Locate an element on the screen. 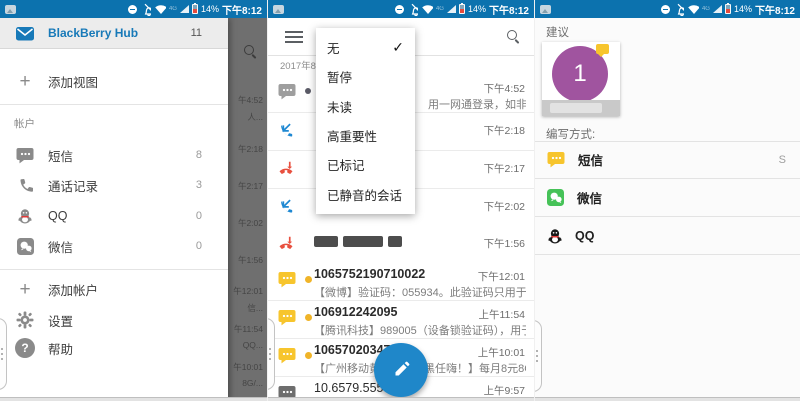 This screenshot has width=800, height=401. row-time: 上午9:57 is located at coordinates (504, 391).